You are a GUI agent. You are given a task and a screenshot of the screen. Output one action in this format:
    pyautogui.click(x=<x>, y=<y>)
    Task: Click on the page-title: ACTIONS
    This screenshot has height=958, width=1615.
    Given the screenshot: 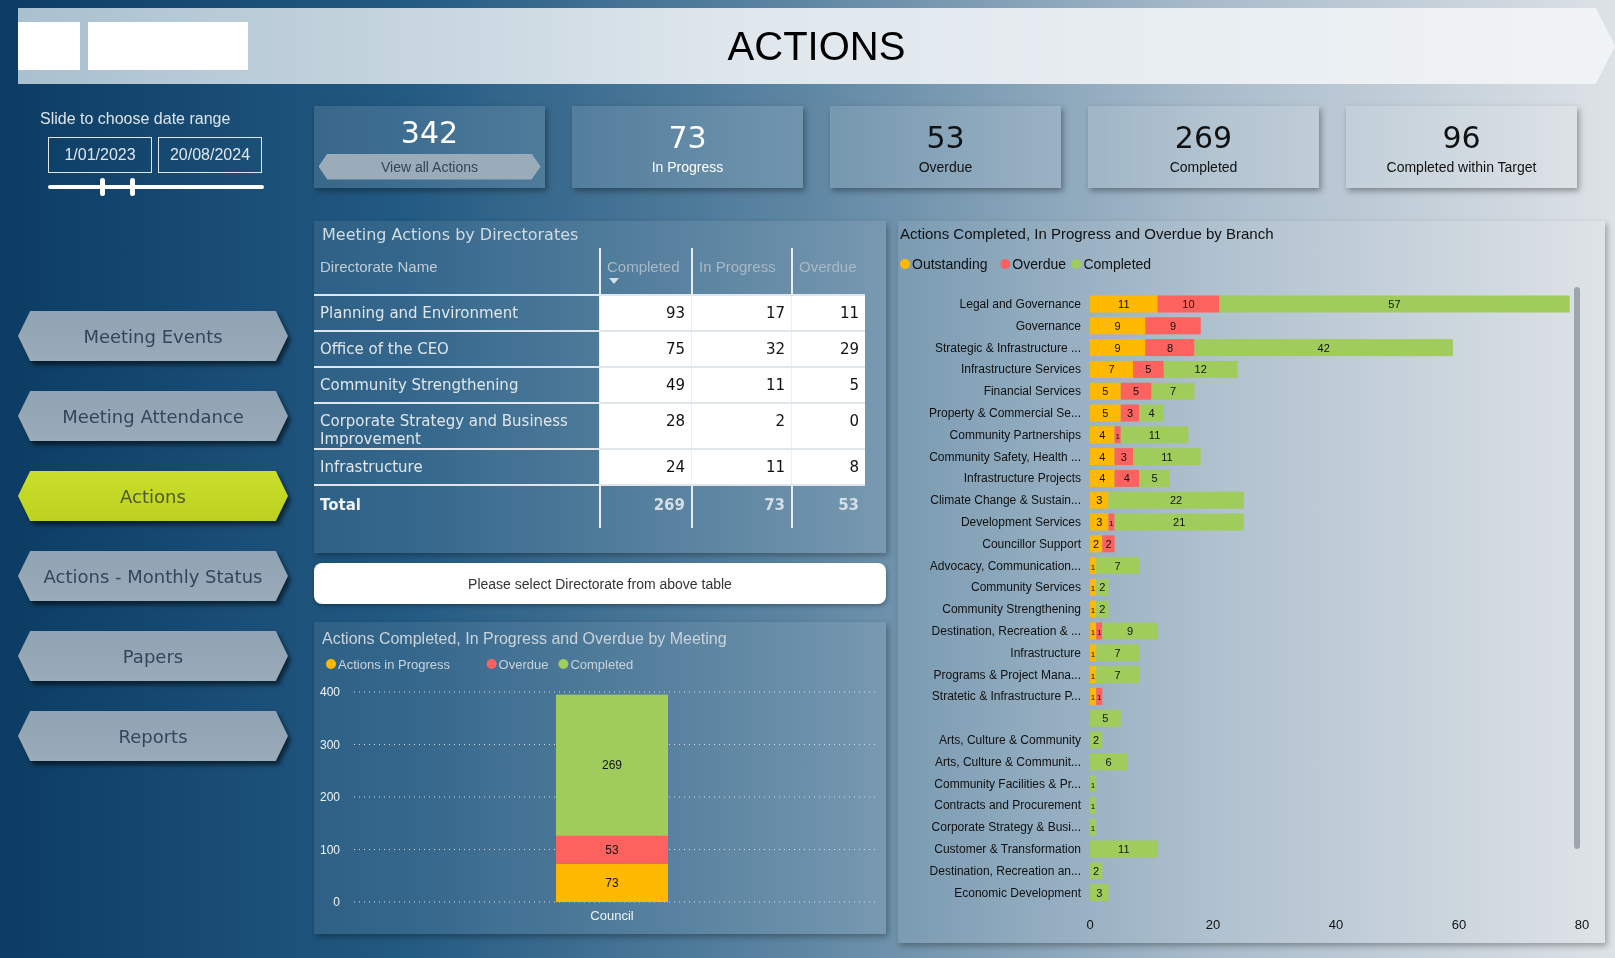 What is the action you would take?
    pyautogui.click(x=816, y=46)
    